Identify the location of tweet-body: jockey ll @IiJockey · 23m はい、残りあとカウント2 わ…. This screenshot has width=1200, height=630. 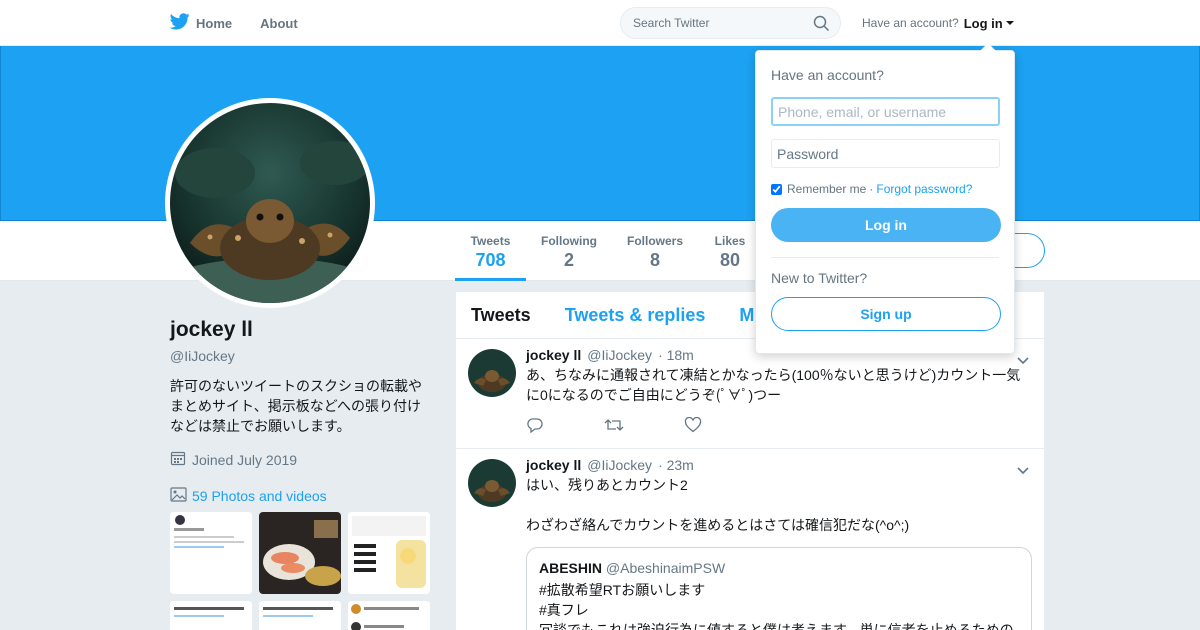
(785, 539).